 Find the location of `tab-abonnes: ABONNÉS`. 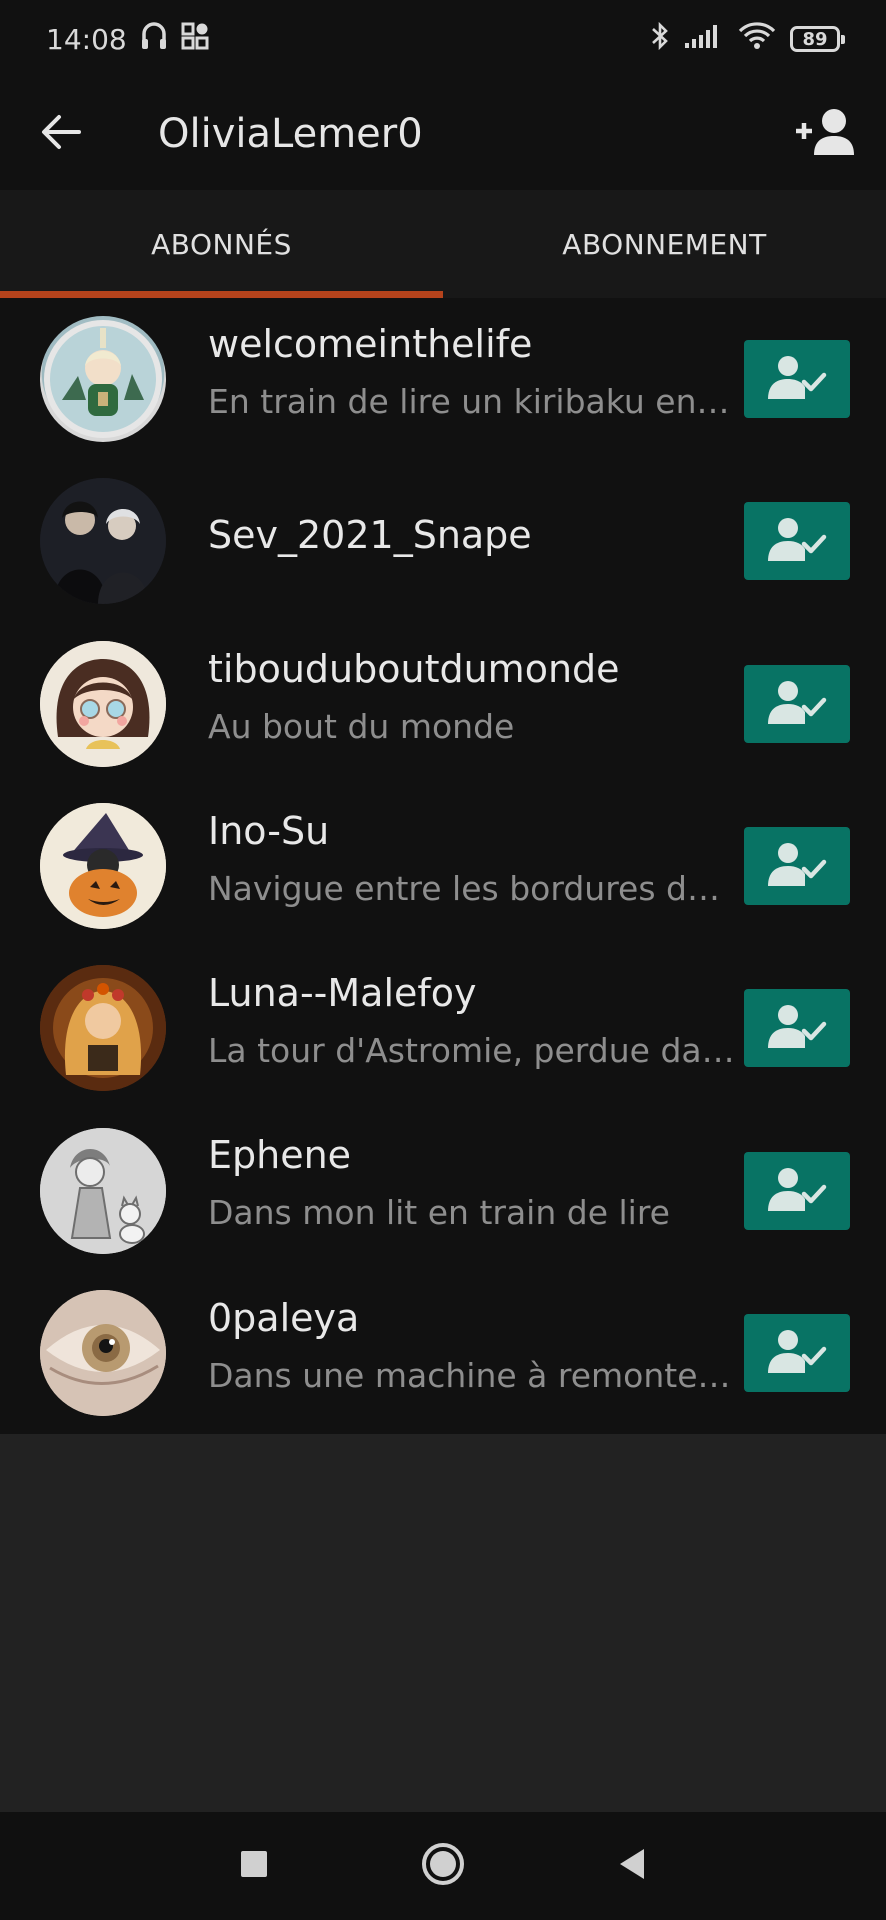

tab-abonnes: ABONNÉS is located at coordinates (221, 244).